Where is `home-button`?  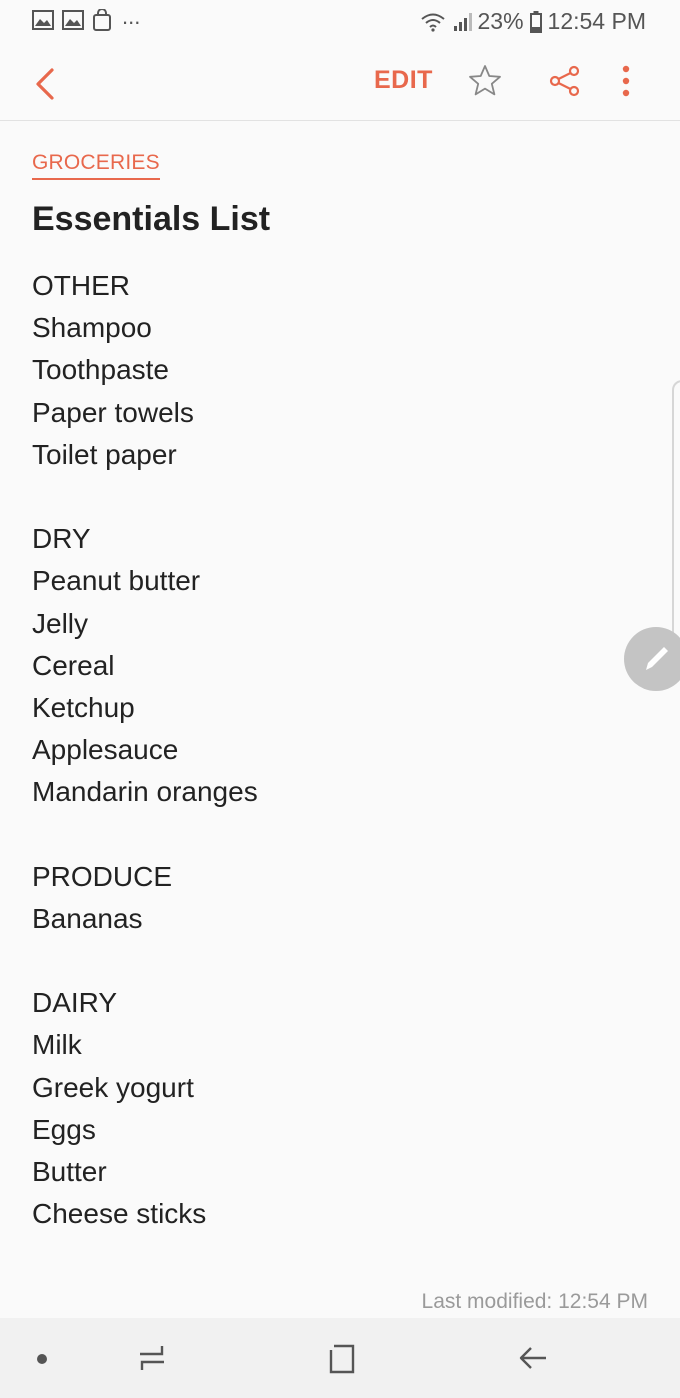 home-button is located at coordinates (342, 1360).